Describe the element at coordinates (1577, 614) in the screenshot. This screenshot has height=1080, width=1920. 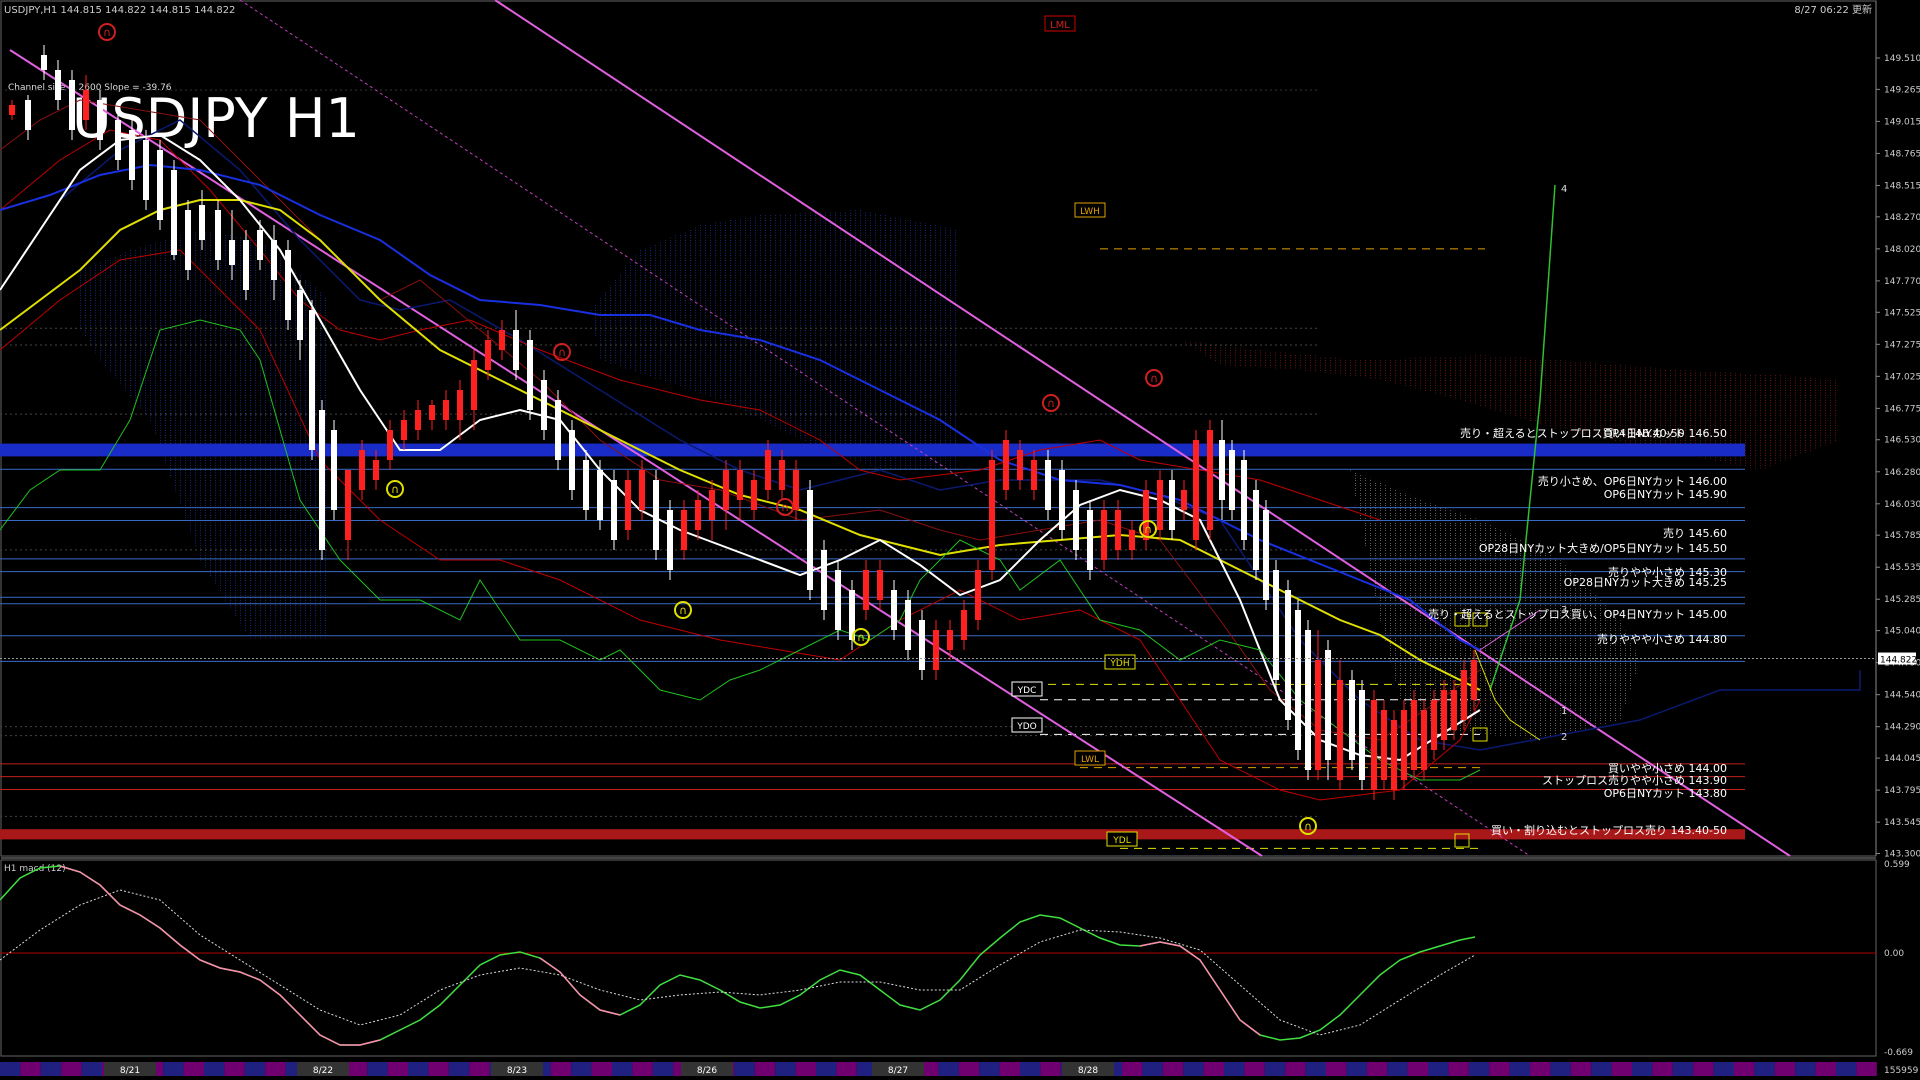
I see `annotation-label: 売り・超えるとストップロス買い、OP4日NYカット 145.00` at that location.